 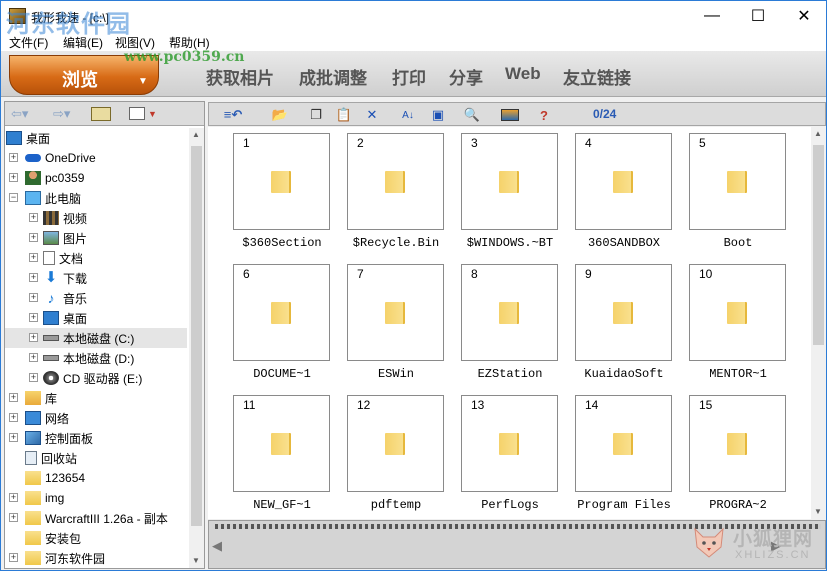 What do you see at coordinates (46, 298) in the screenshot?
I see `tree-item-music: + ♪ 音乐` at bounding box center [46, 298].